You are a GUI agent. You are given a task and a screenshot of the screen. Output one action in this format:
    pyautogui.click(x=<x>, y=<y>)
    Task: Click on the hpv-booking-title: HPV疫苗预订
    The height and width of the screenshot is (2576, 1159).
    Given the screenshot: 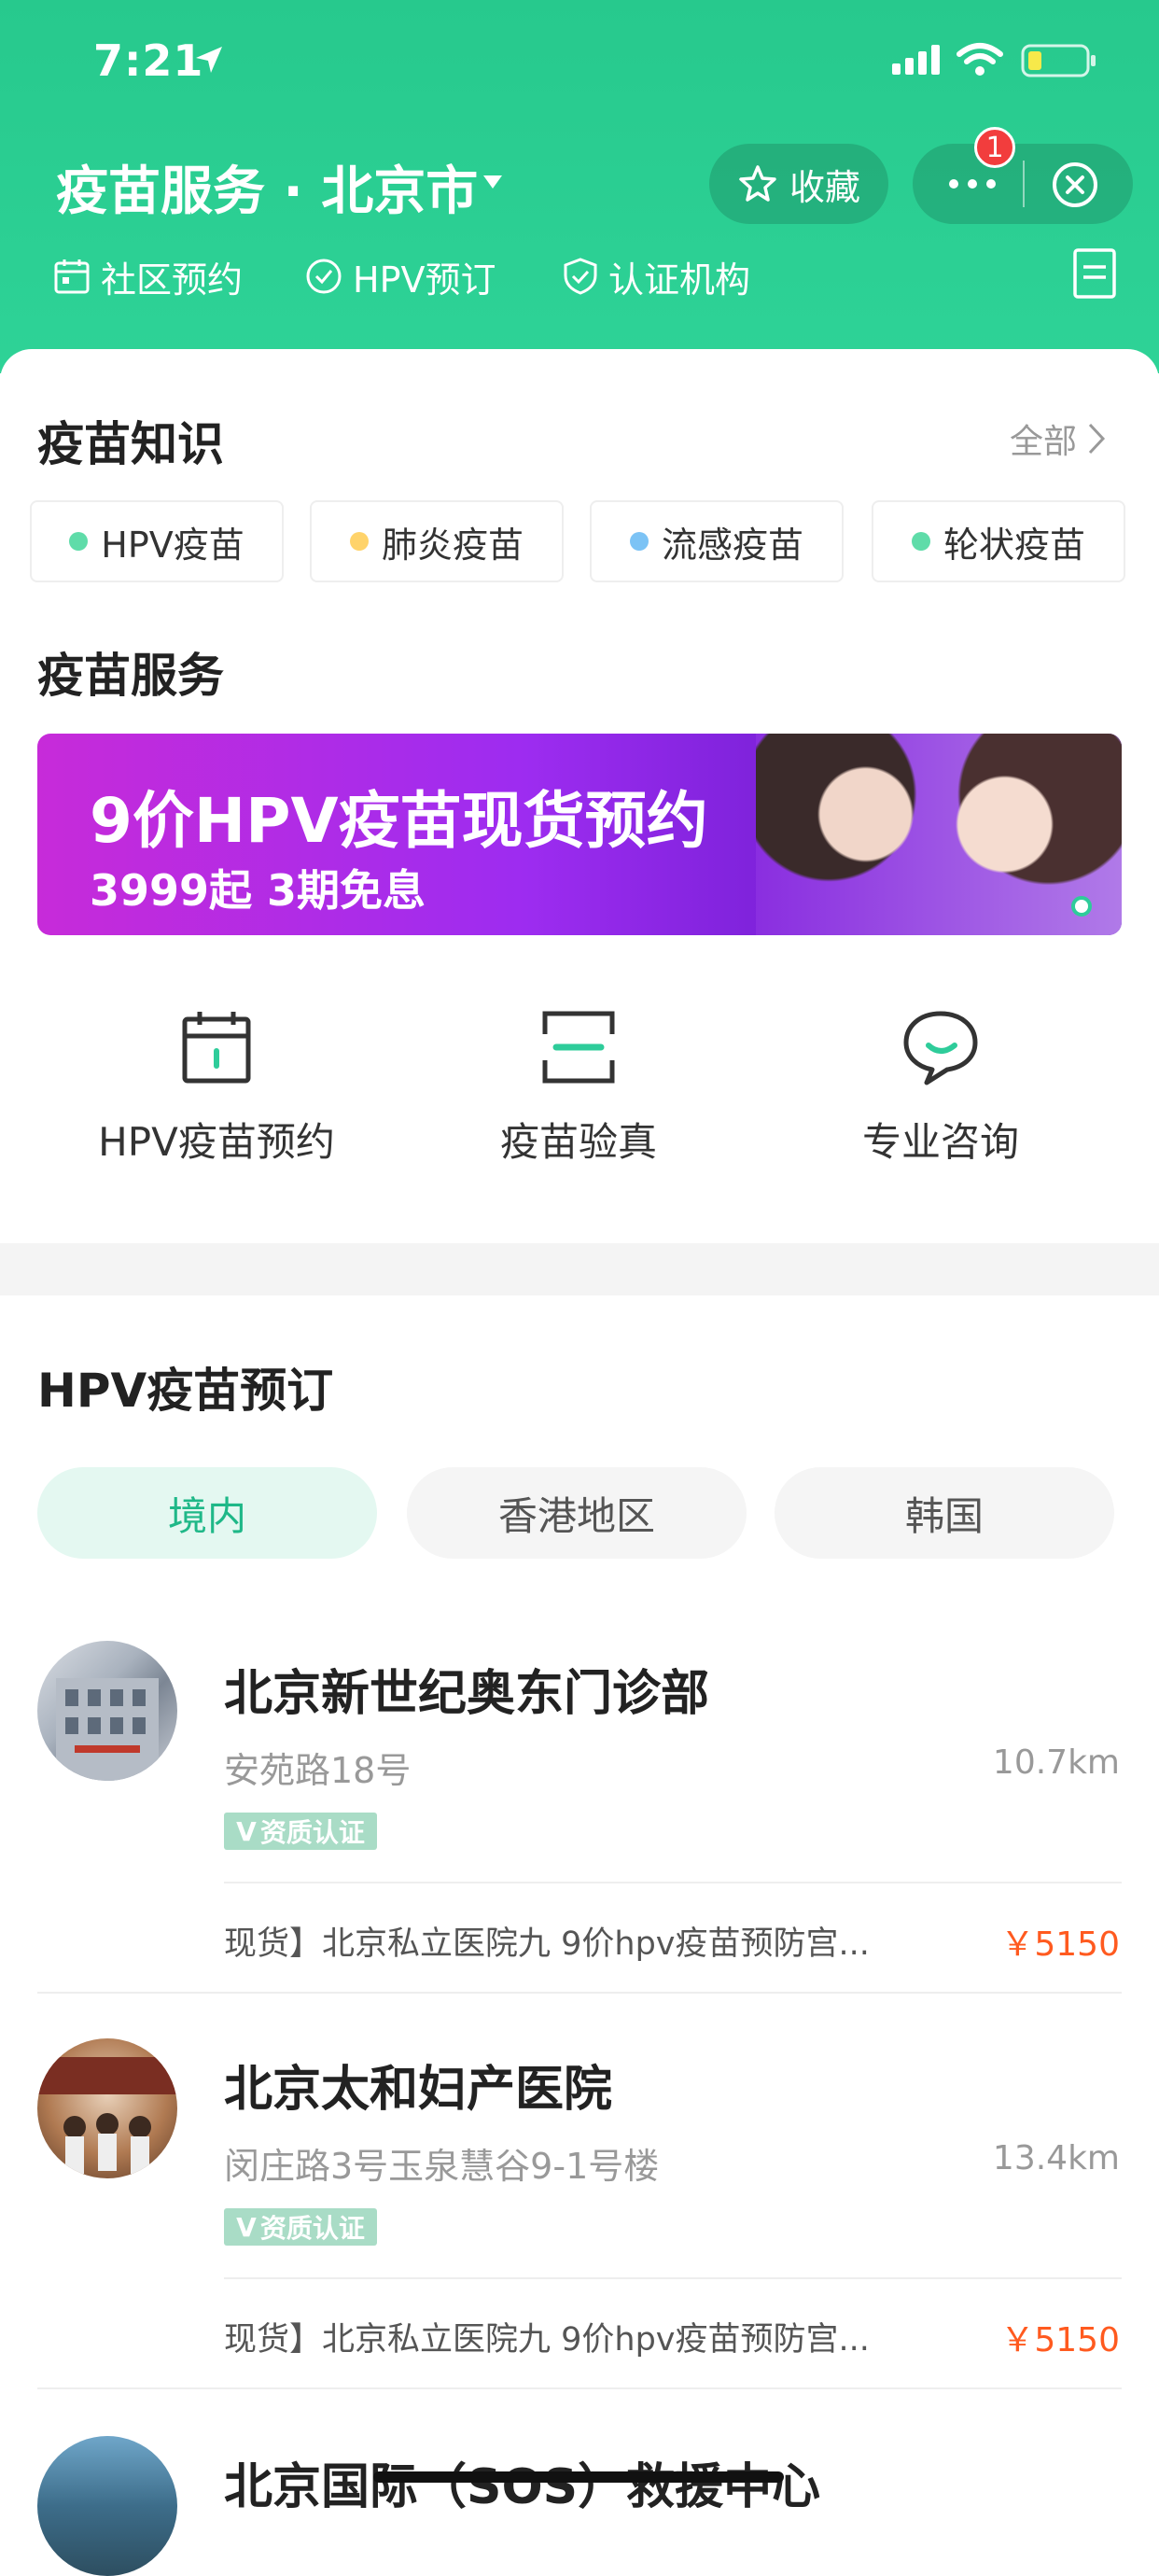 What is the action you would take?
    pyautogui.click(x=185, y=1391)
    